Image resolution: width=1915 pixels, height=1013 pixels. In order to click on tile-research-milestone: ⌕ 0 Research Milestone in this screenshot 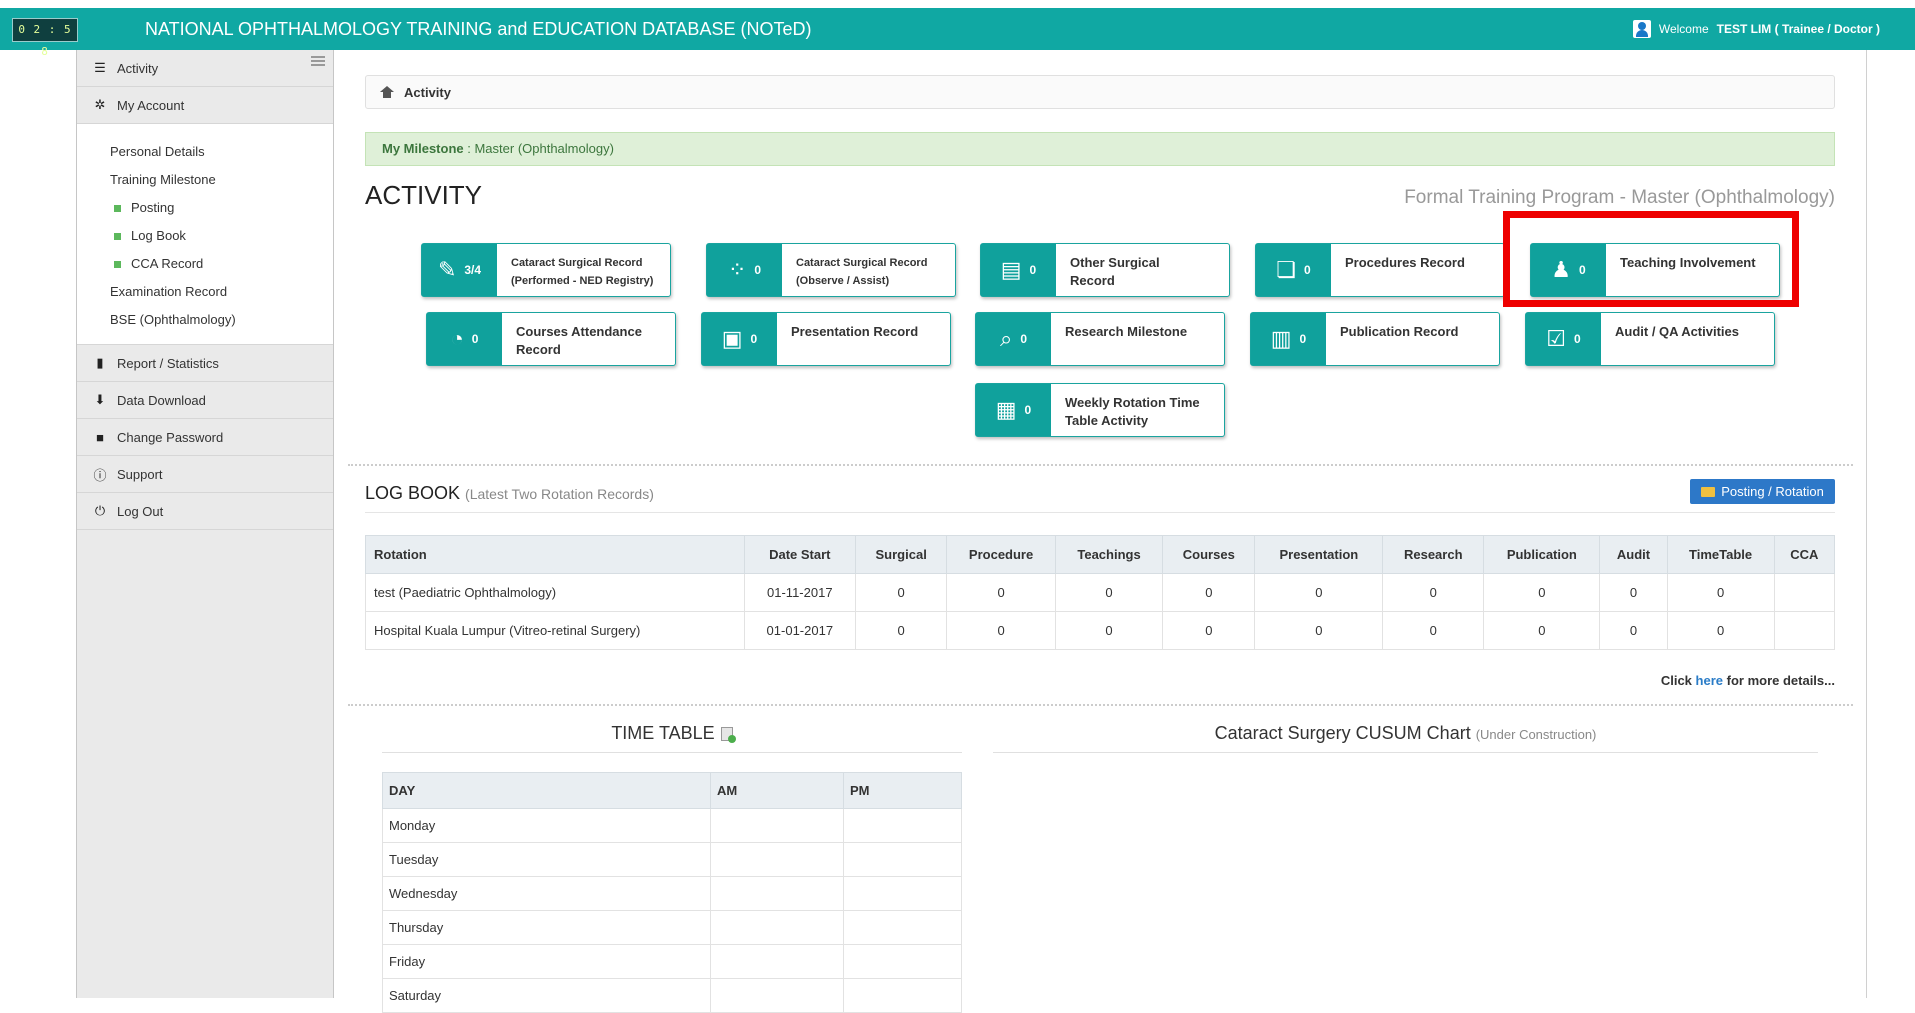, I will do `click(1100, 339)`.